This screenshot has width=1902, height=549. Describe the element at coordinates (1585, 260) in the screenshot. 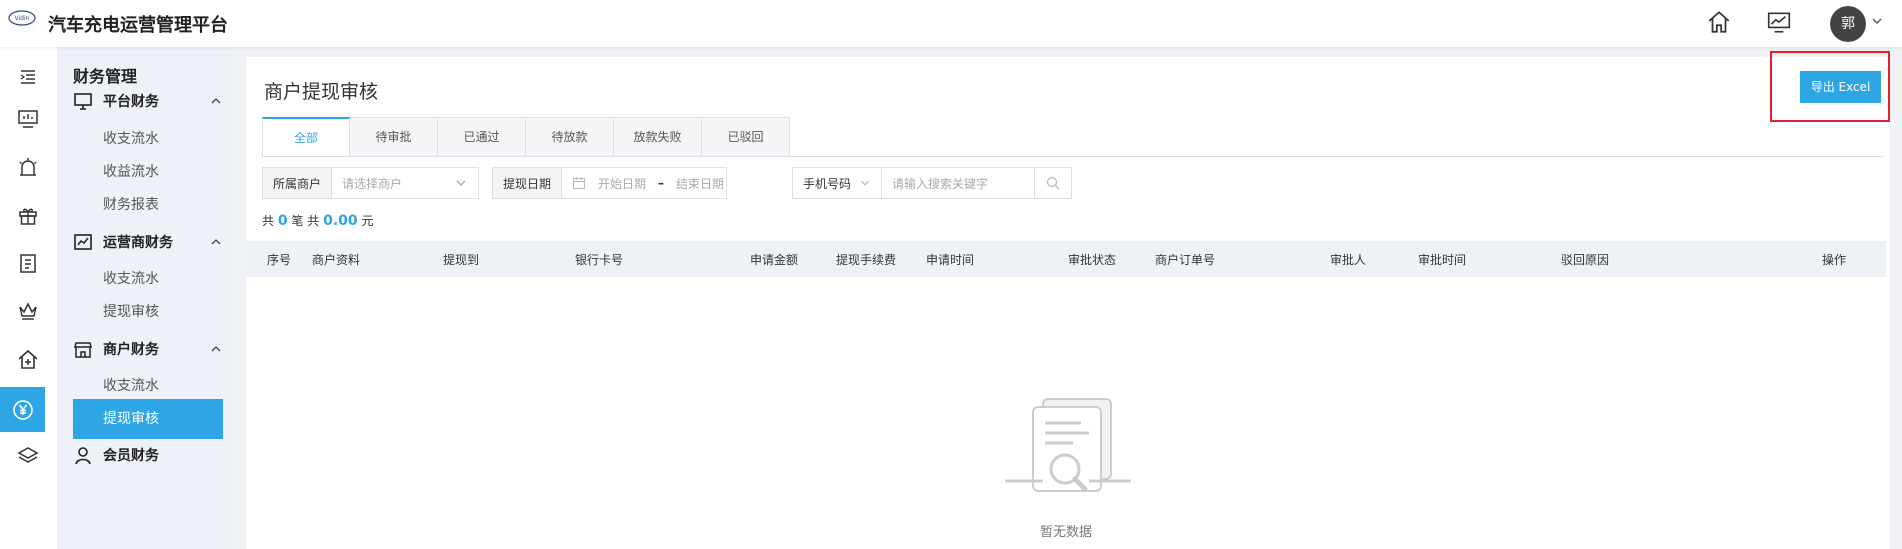

I see `col-reject-reason: 驳回原因` at that location.